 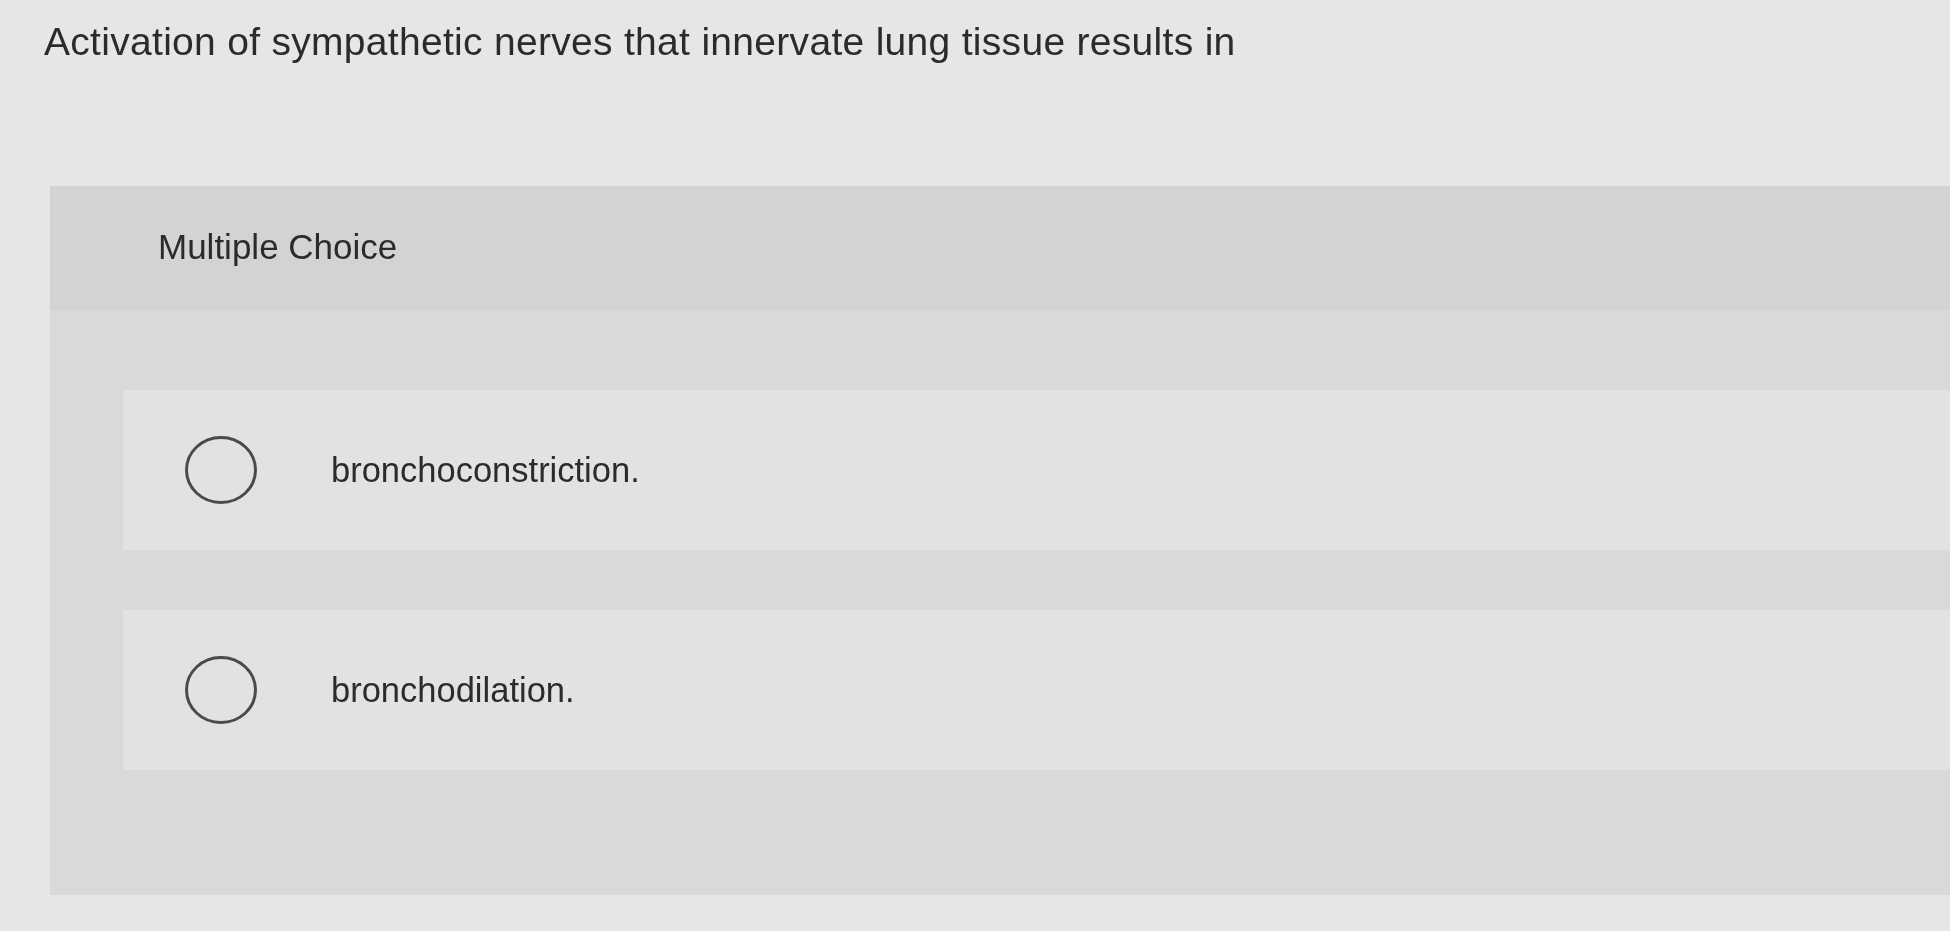 I want to click on option-text: bronchodilation., so click(x=453, y=690).